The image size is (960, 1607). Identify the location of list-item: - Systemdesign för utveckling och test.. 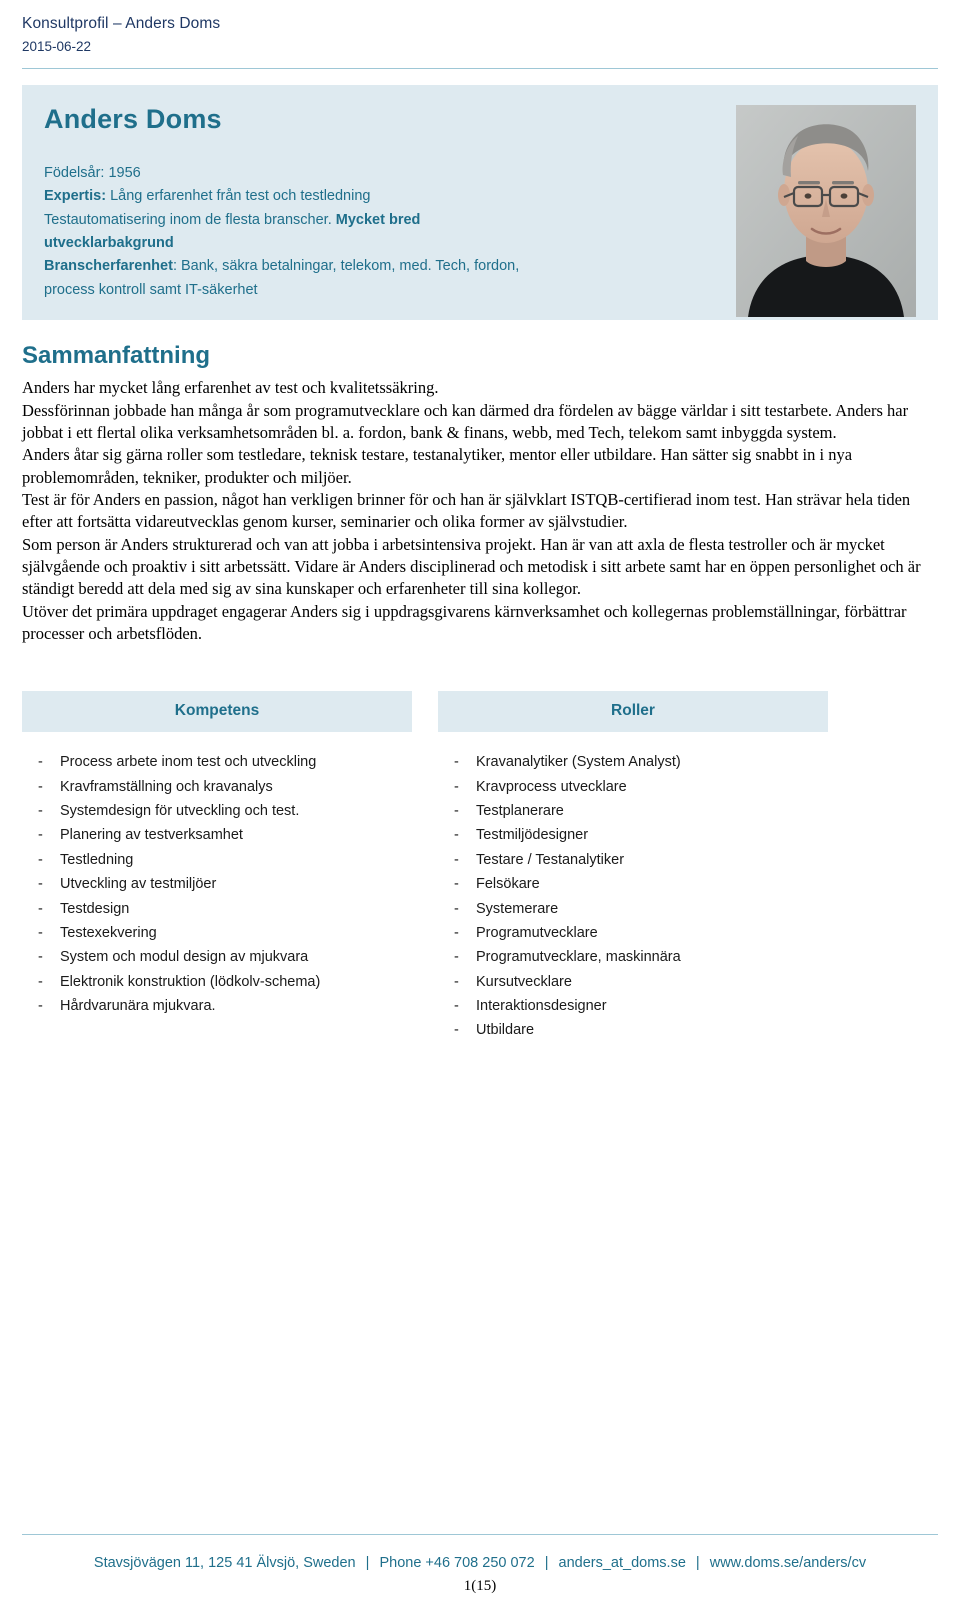
(217, 811).